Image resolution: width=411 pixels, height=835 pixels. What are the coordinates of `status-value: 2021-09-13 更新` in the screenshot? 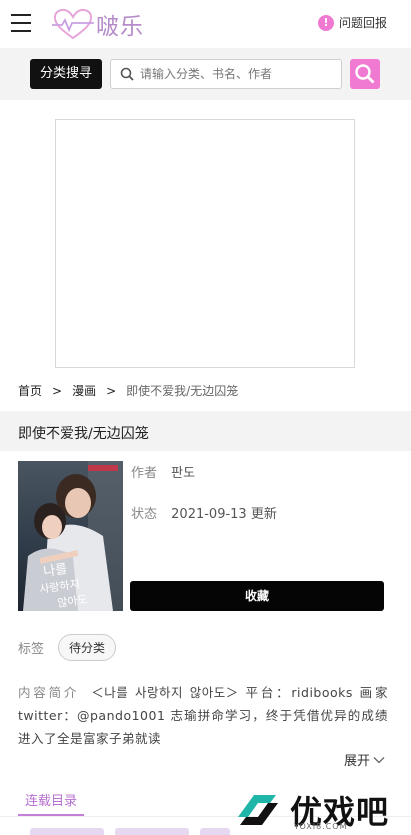 It's located at (224, 514).